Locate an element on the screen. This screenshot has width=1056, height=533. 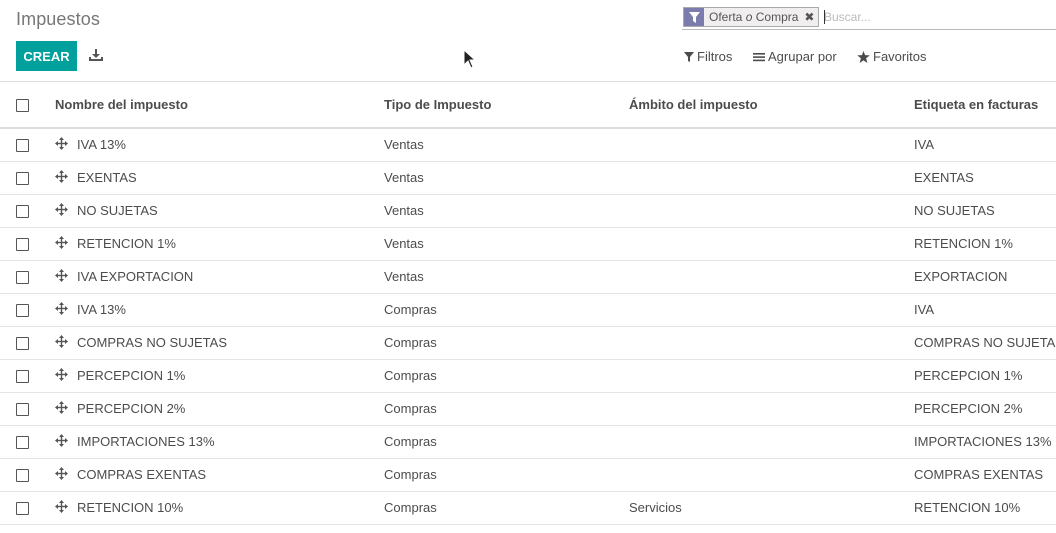
column-header-name: Nombre del impuesto is located at coordinates (220, 105).